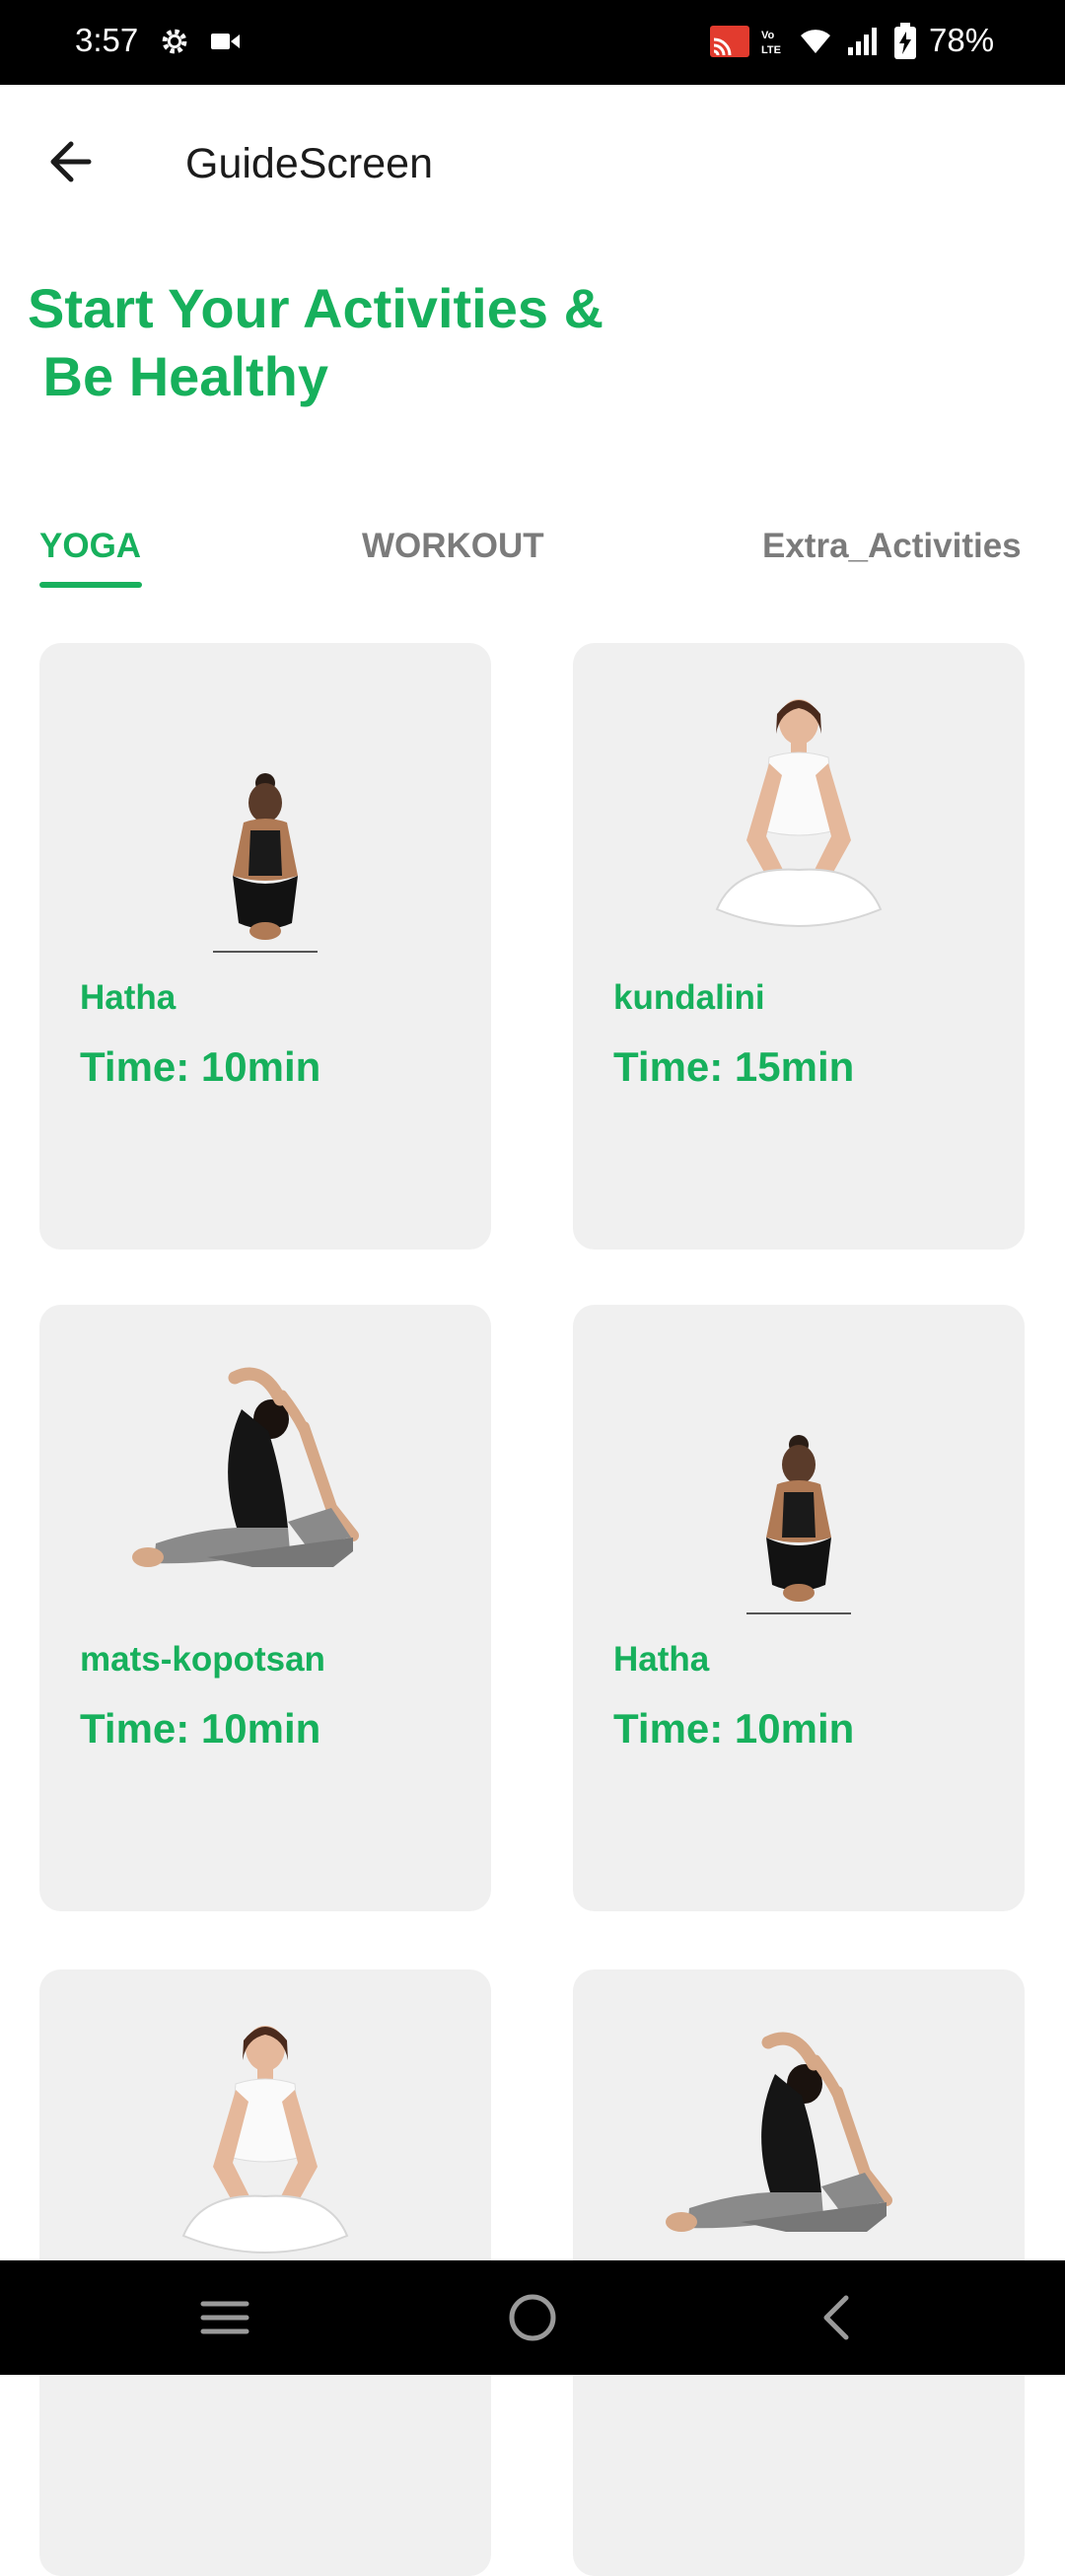  What do you see at coordinates (453, 546) in the screenshot?
I see `tab-workout: WORKOUT` at bounding box center [453, 546].